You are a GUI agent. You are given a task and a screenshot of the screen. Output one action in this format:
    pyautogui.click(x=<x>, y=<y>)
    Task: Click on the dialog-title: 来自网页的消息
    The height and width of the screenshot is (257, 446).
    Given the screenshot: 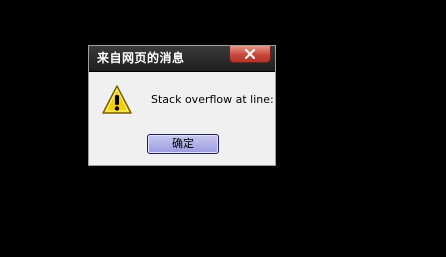 What is the action you would take?
    pyautogui.click(x=141, y=58)
    